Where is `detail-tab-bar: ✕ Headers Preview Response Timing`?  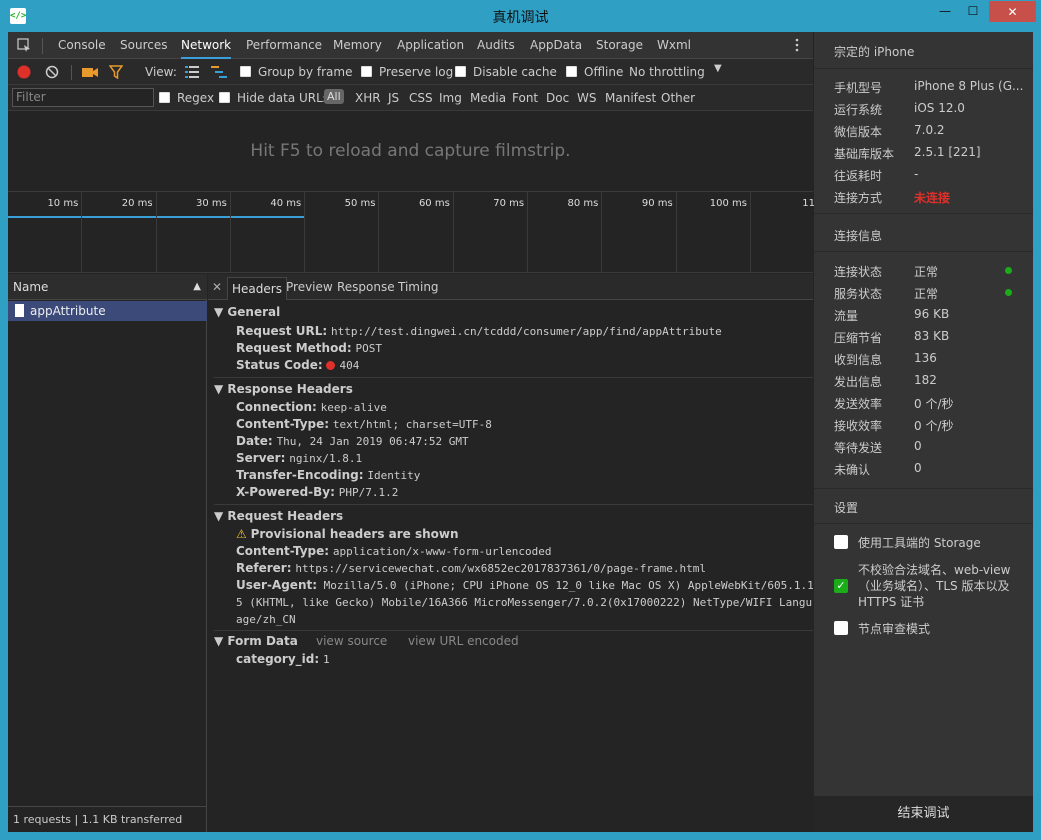 detail-tab-bar: ✕ Headers Preview Response Timing is located at coordinates (510, 287).